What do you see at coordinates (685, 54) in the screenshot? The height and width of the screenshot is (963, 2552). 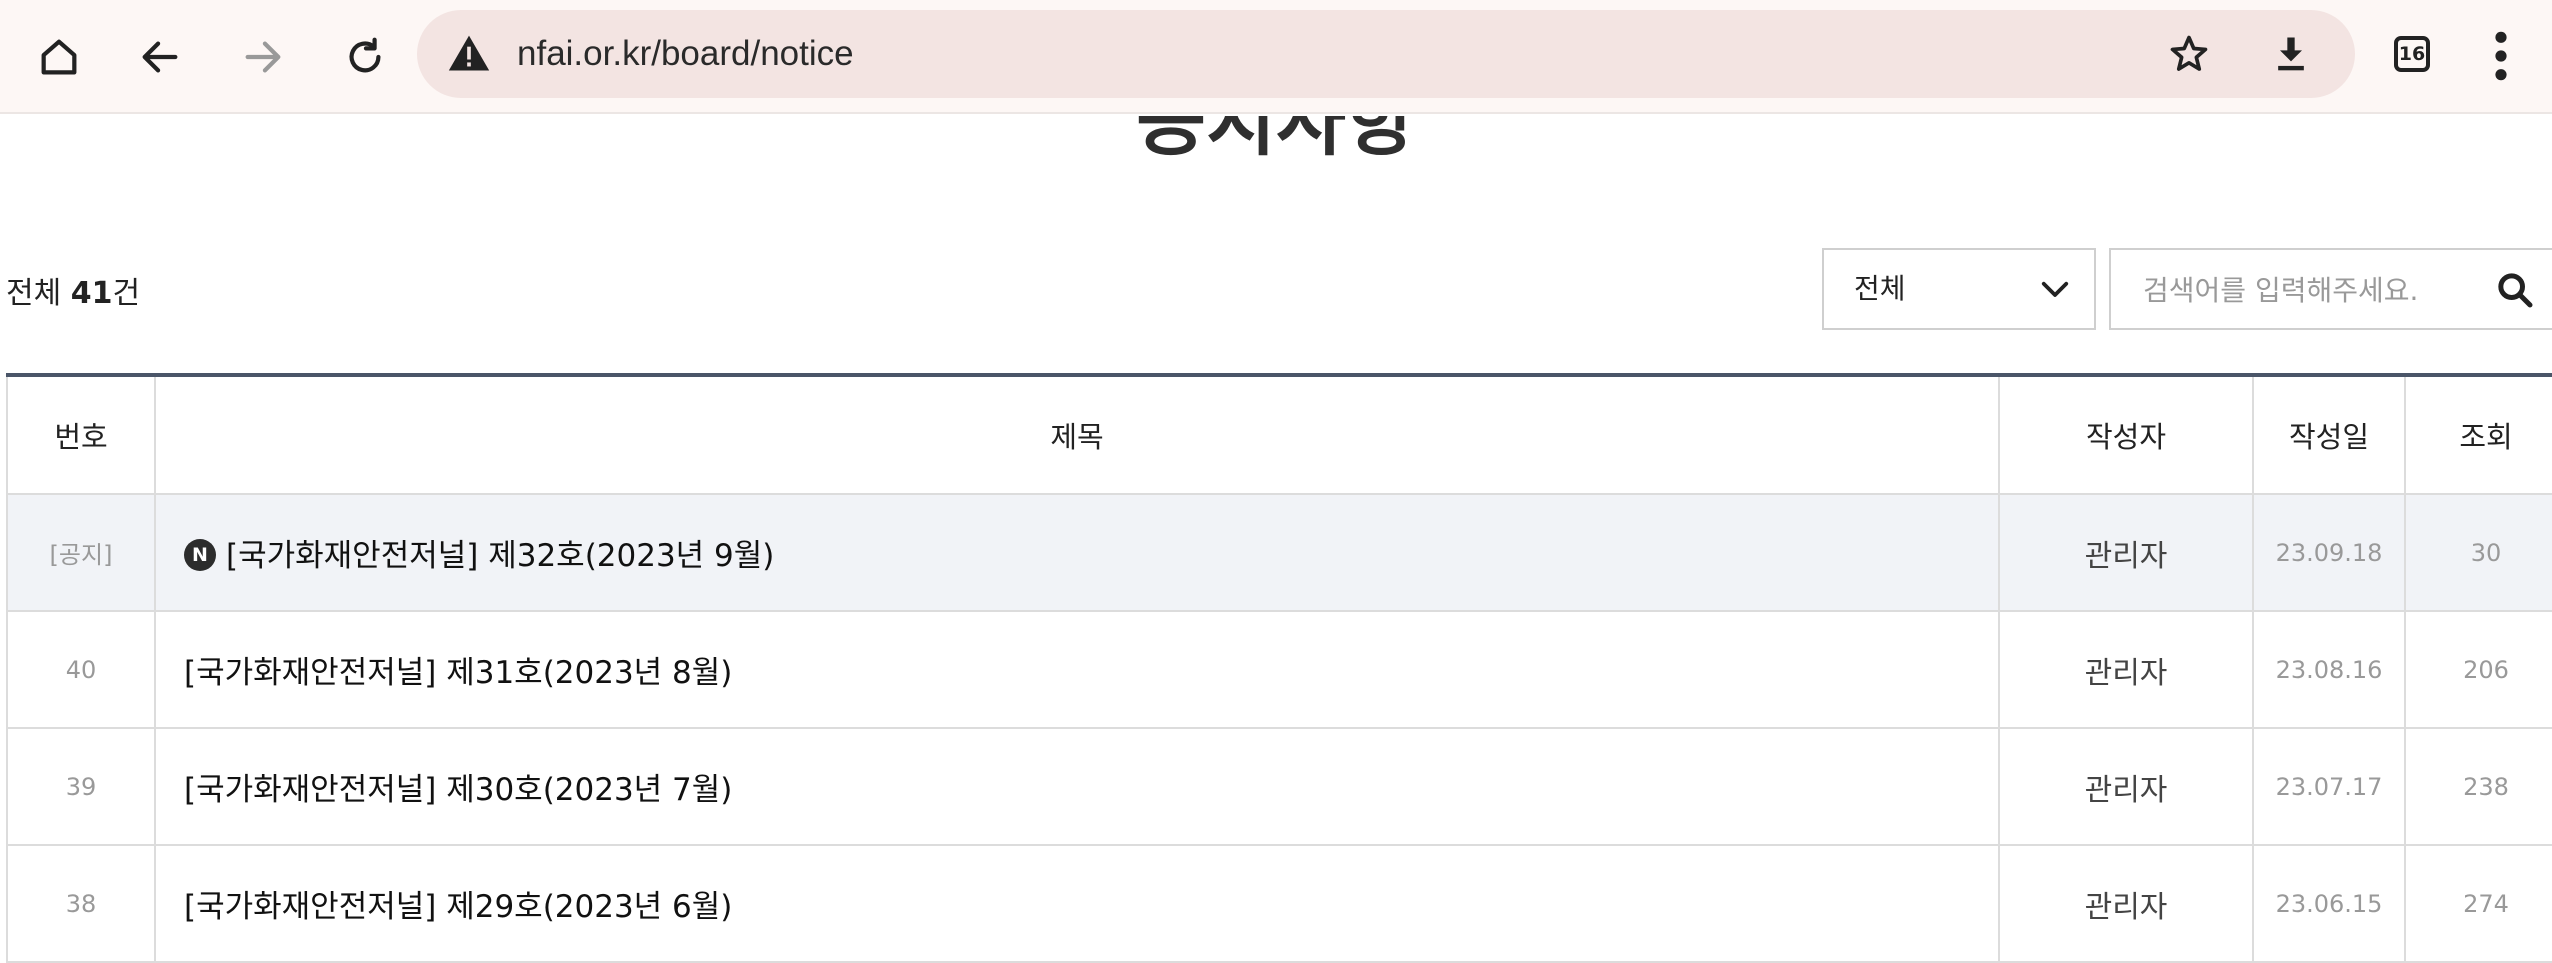 I see `url-text: nfai.or.kr/board/notice` at bounding box center [685, 54].